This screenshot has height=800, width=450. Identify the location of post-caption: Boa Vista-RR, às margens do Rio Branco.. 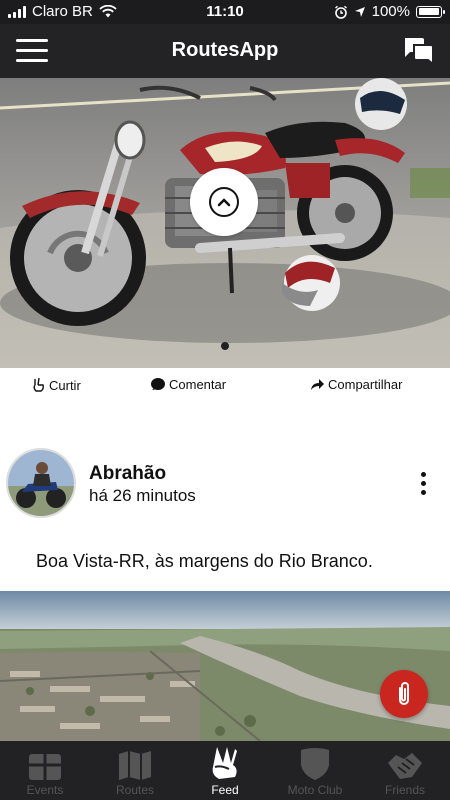
(204, 561).